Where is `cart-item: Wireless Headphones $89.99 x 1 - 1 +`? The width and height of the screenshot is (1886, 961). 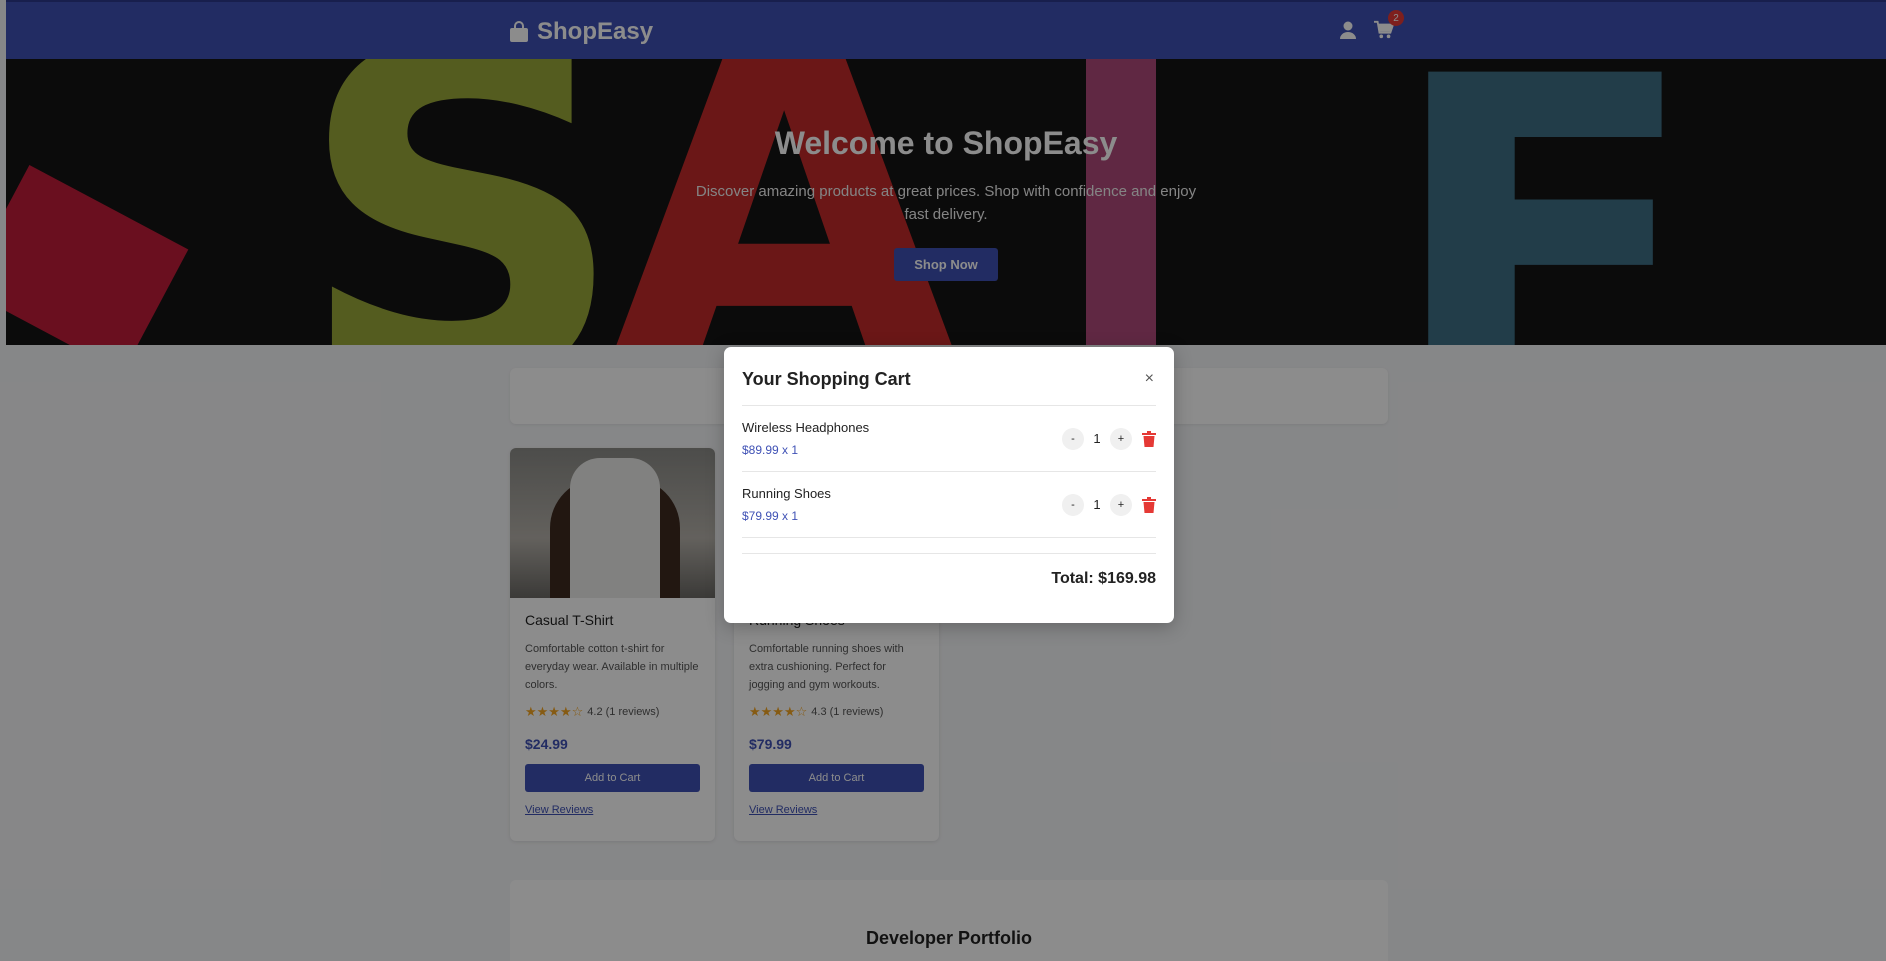 cart-item: Wireless Headphones $89.99 x 1 - 1 + is located at coordinates (949, 439).